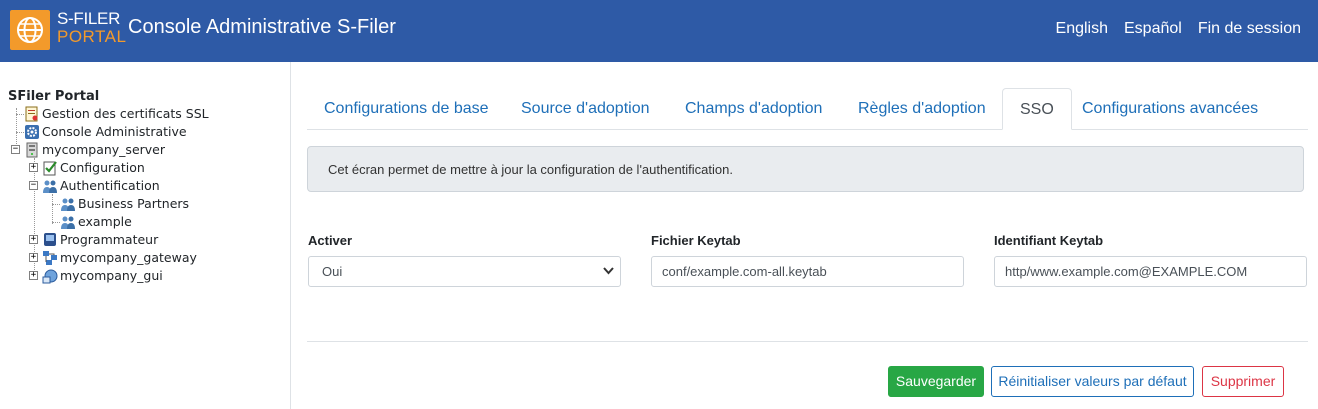 The image size is (1318, 409). Describe the element at coordinates (1082, 29) in the screenshot. I see `nav-english: English` at that location.